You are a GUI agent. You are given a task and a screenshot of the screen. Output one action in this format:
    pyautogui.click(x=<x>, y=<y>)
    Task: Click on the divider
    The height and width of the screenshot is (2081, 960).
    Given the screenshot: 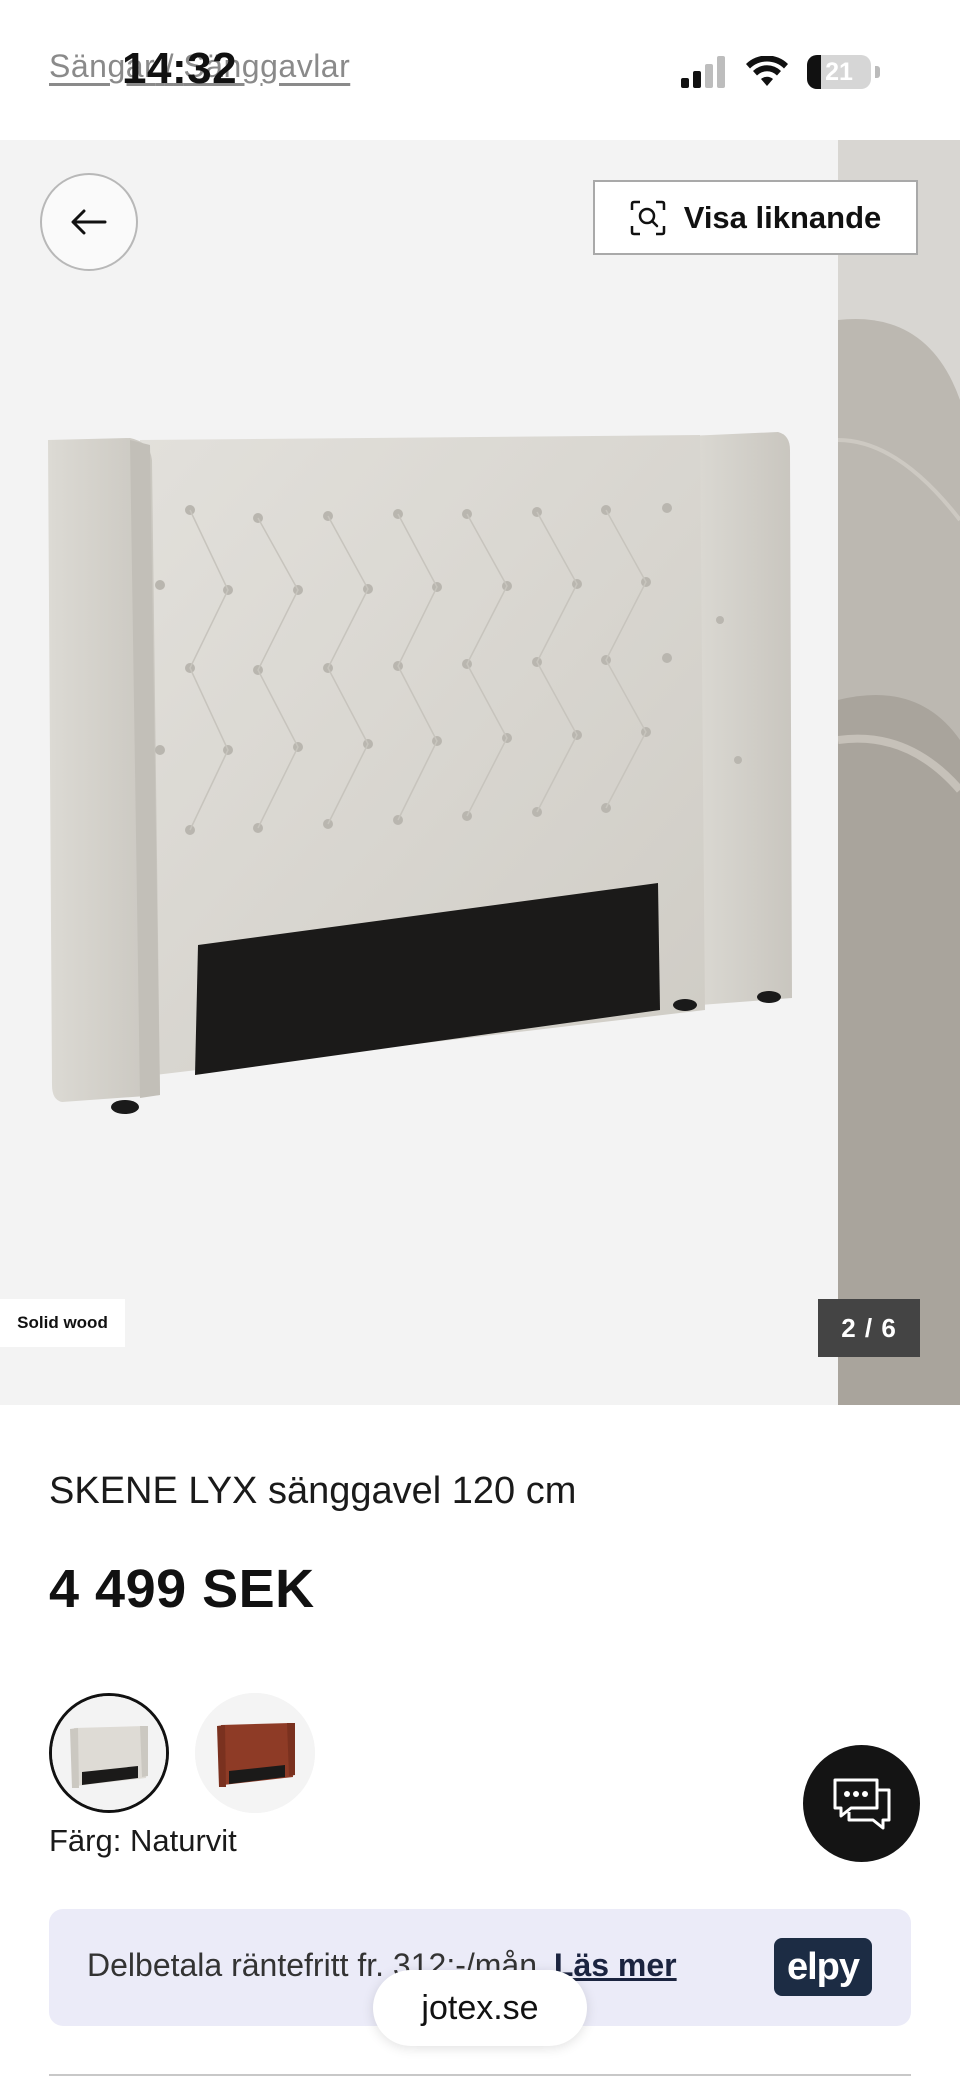 What is the action you would take?
    pyautogui.click(x=480, y=2075)
    